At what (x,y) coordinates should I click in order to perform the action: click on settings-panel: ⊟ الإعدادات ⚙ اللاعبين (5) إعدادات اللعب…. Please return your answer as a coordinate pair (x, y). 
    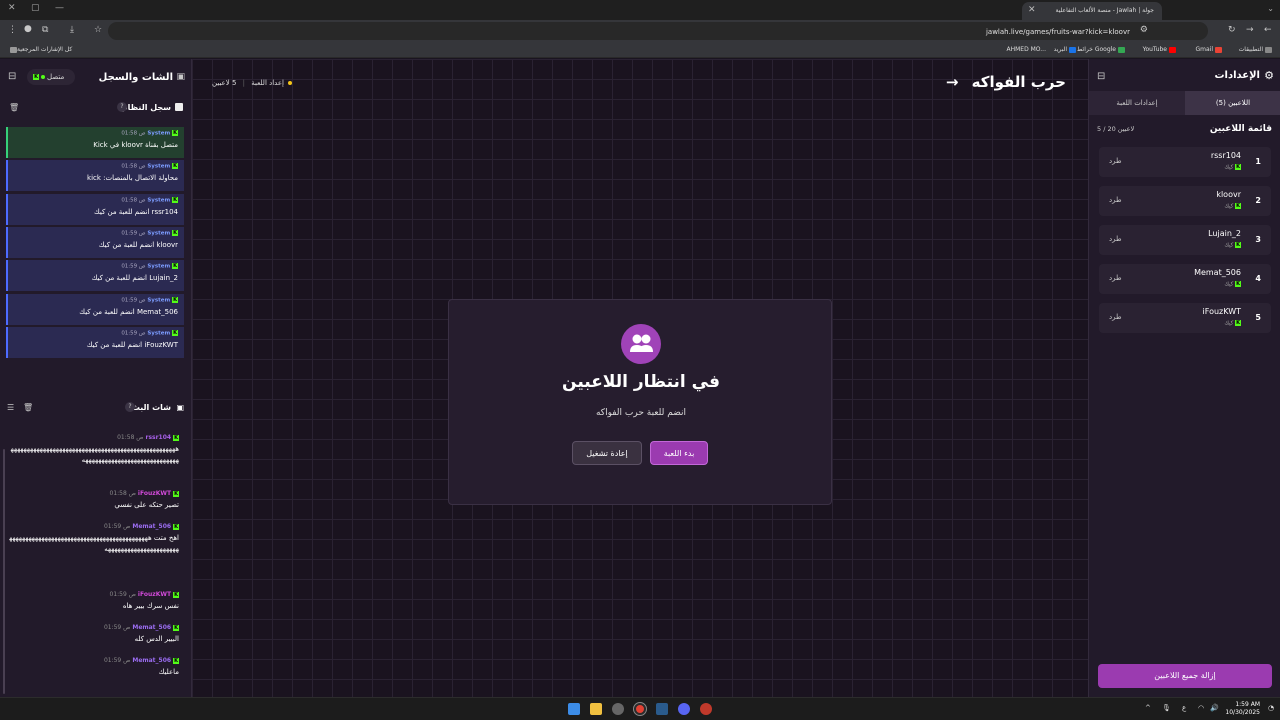
    Looking at the image, I should click on (1184, 378).